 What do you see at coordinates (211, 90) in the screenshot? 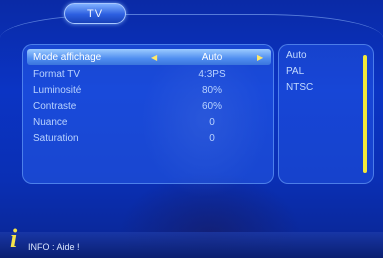
I see `menu-item-value: 80%` at bounding box center [211, 90].